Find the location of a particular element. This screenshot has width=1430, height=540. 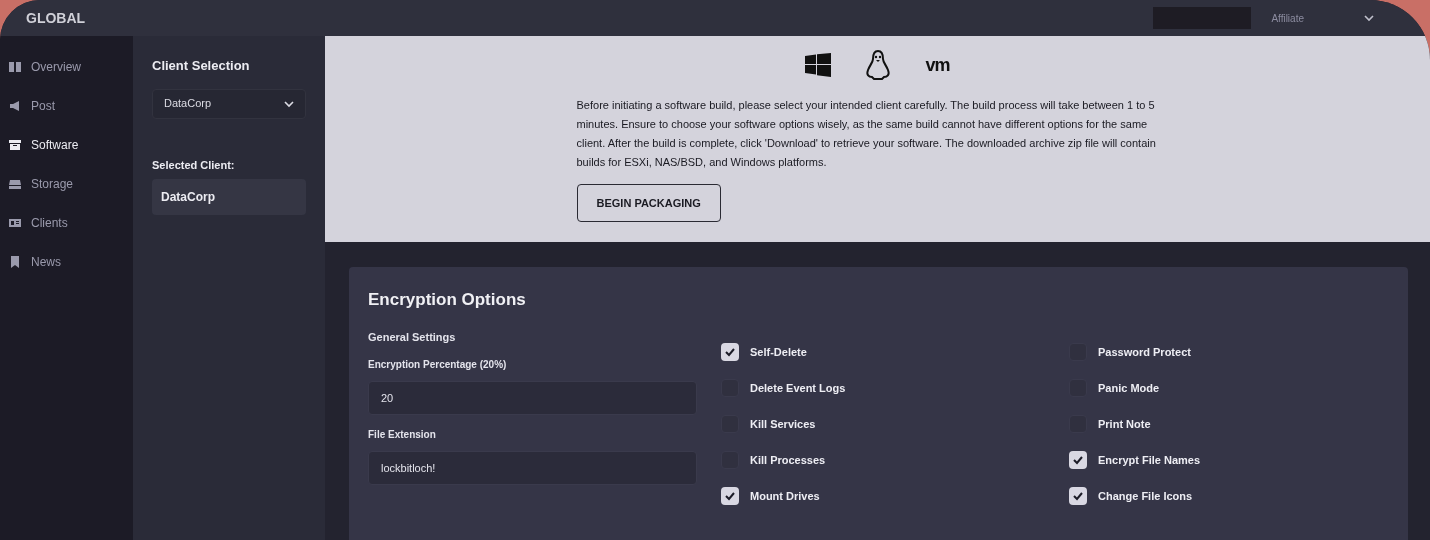

field-label: Encryption Percentage (20%) is located at coordinates (438, 365).